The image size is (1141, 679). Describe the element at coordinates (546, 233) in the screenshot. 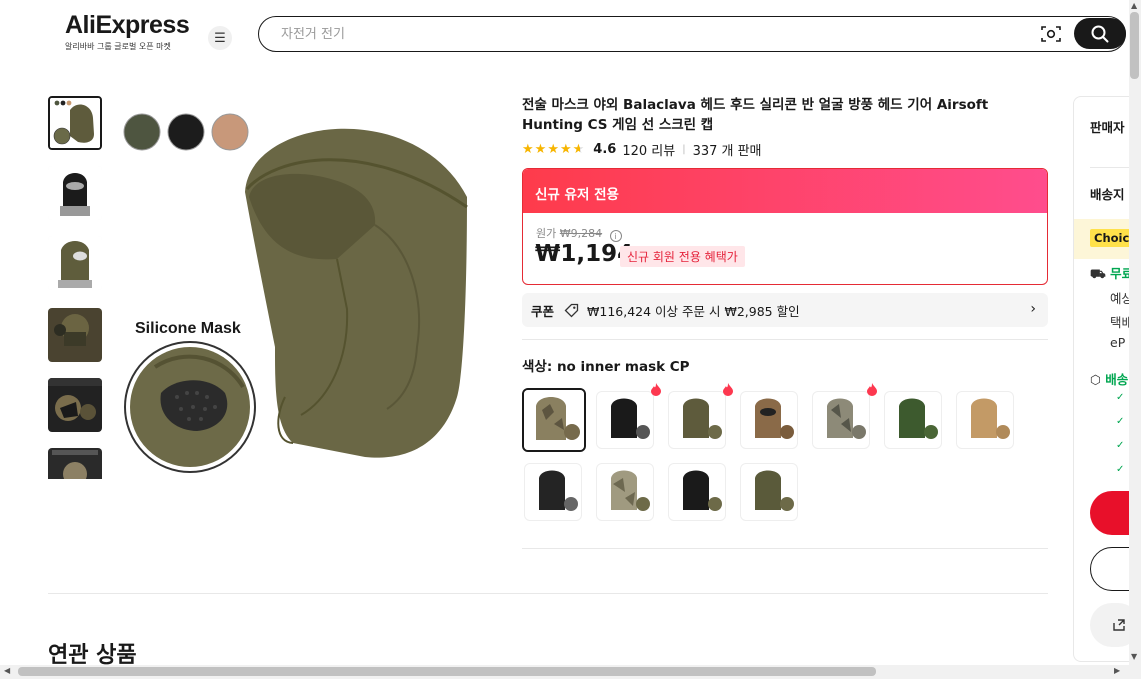

I see `original-price-label: 원가` at that location.